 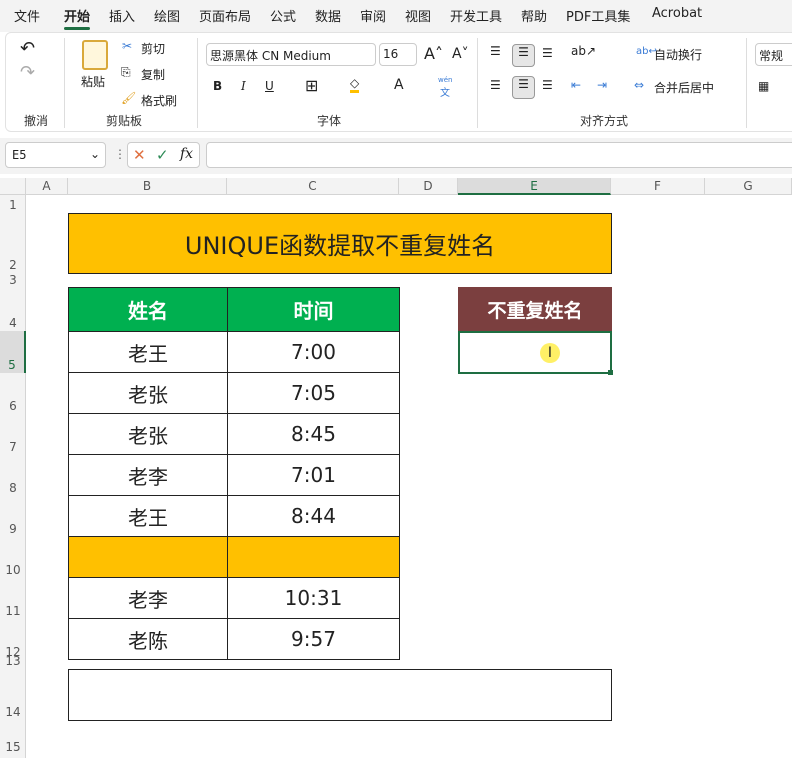 I want to click on column-header-g: G, so click(x=748, y=186).